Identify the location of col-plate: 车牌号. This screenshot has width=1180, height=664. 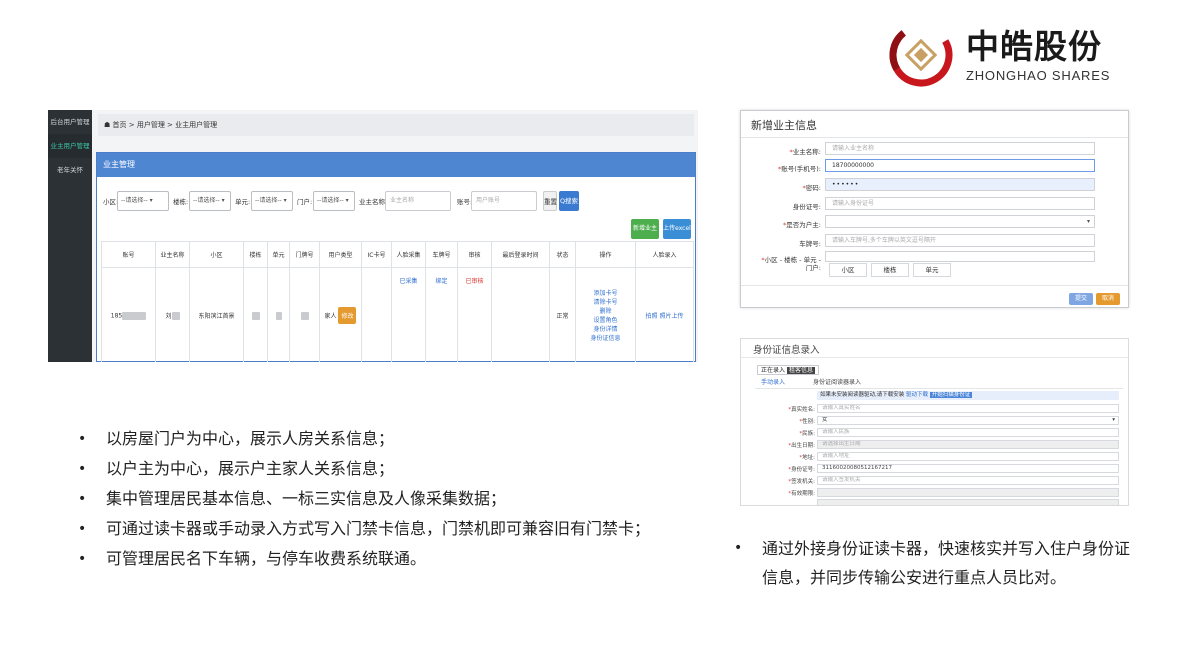
(441, 254).